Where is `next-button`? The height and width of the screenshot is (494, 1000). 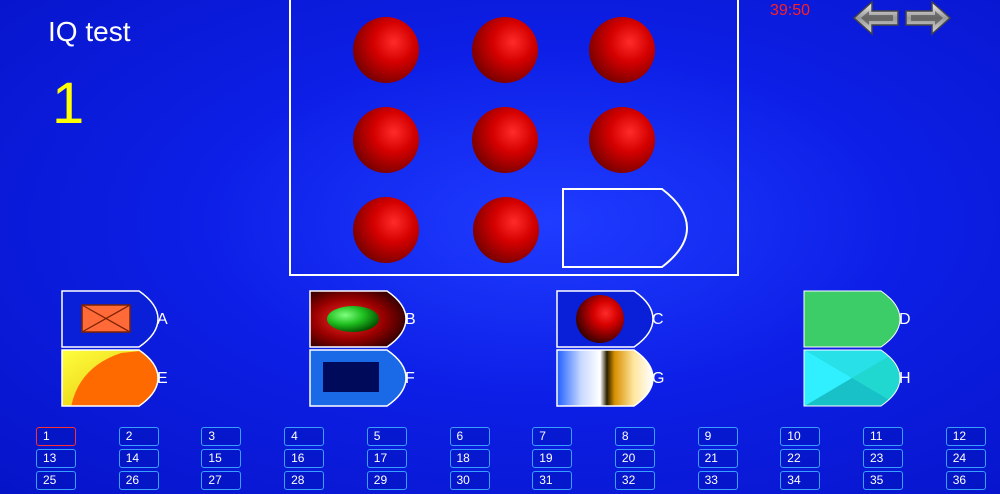
next-button is located at coordinates (928, 18).